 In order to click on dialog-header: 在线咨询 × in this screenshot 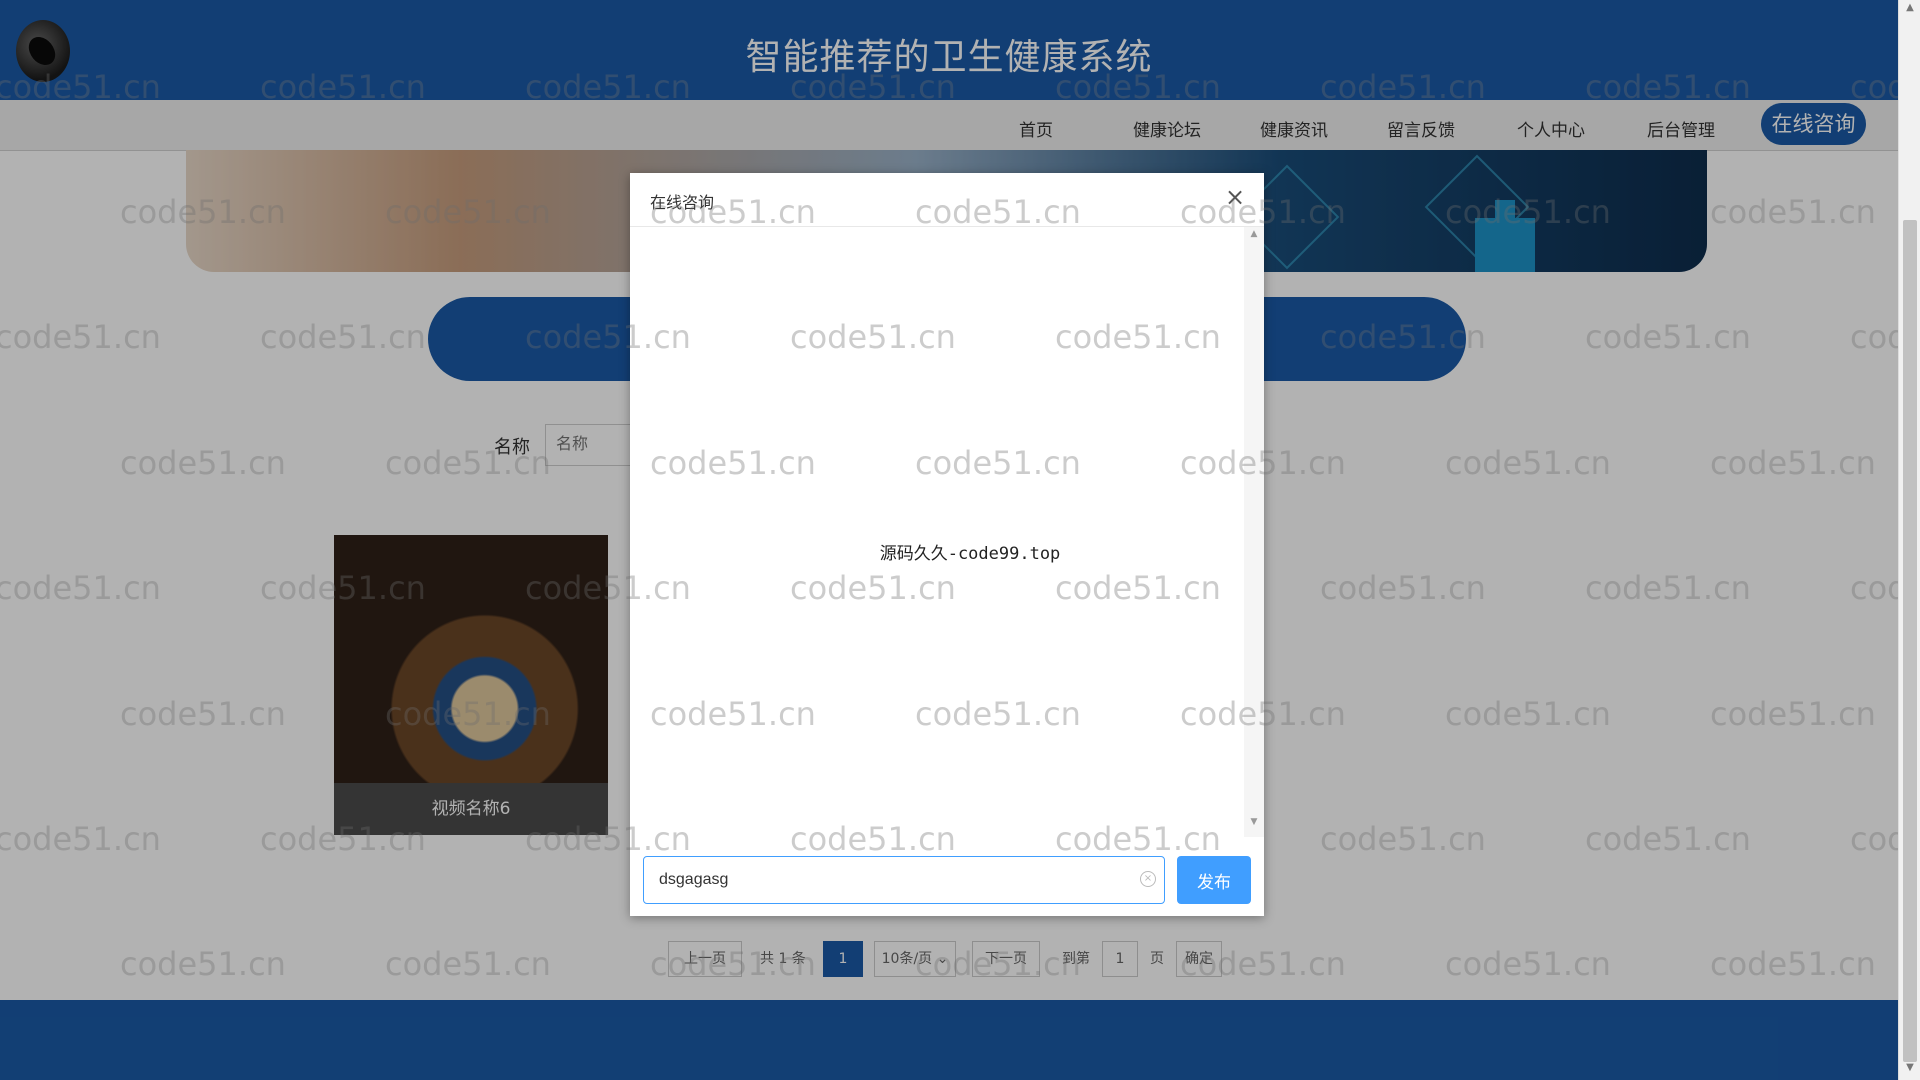, I will do `click(947, 200)`.